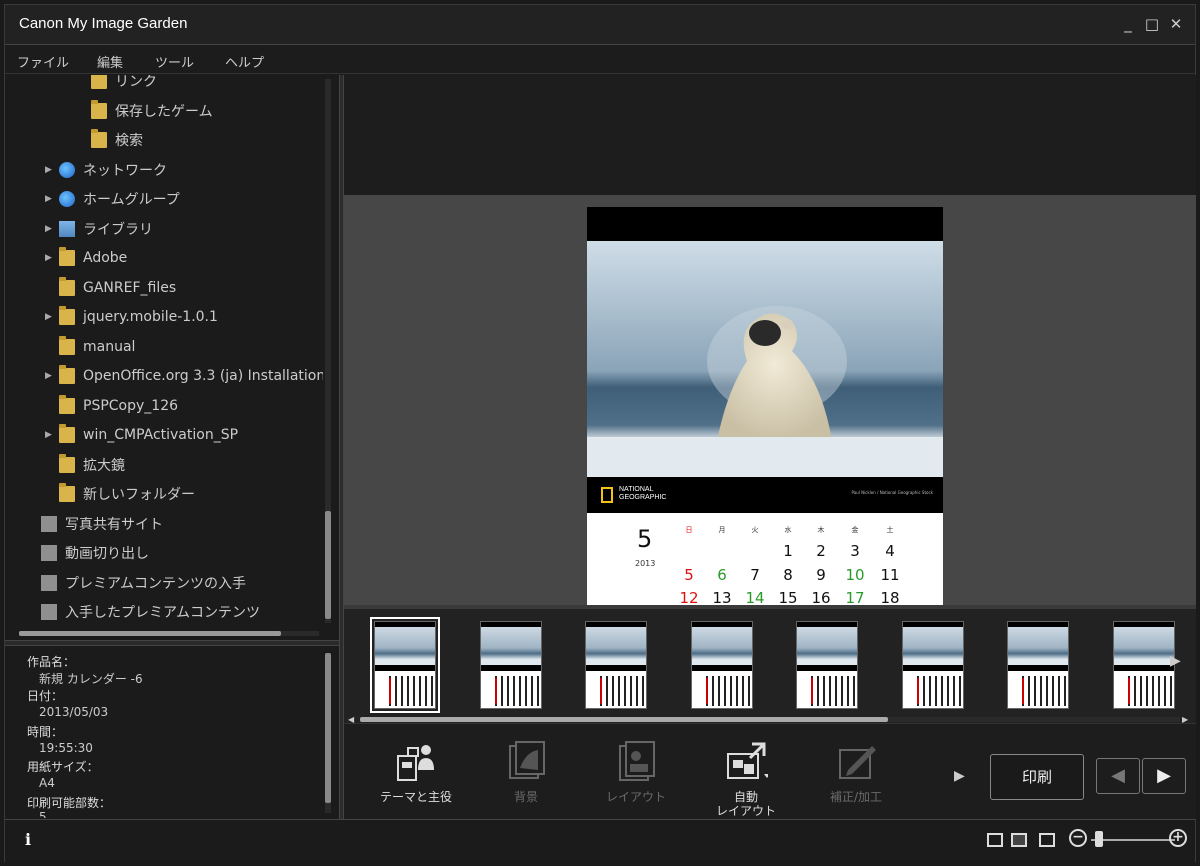 The image size is (1200, 866). I want to click on zoom-slider, so click(1133, 840).